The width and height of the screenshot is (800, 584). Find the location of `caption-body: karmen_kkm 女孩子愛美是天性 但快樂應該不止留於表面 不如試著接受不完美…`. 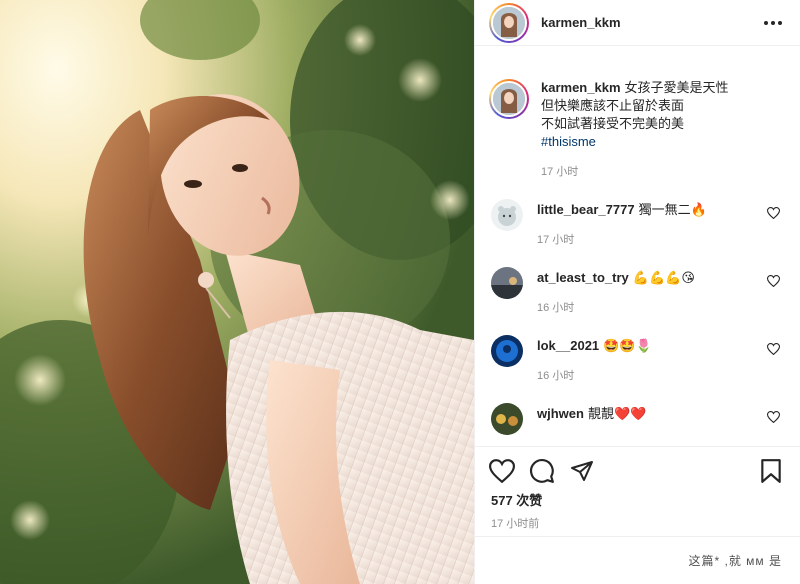

caption-body: karmen_kkm 女孩子愛美是天性 但快樂應該不止留於表面 不如試著接受不完美… is located at coordinates (635, 130).